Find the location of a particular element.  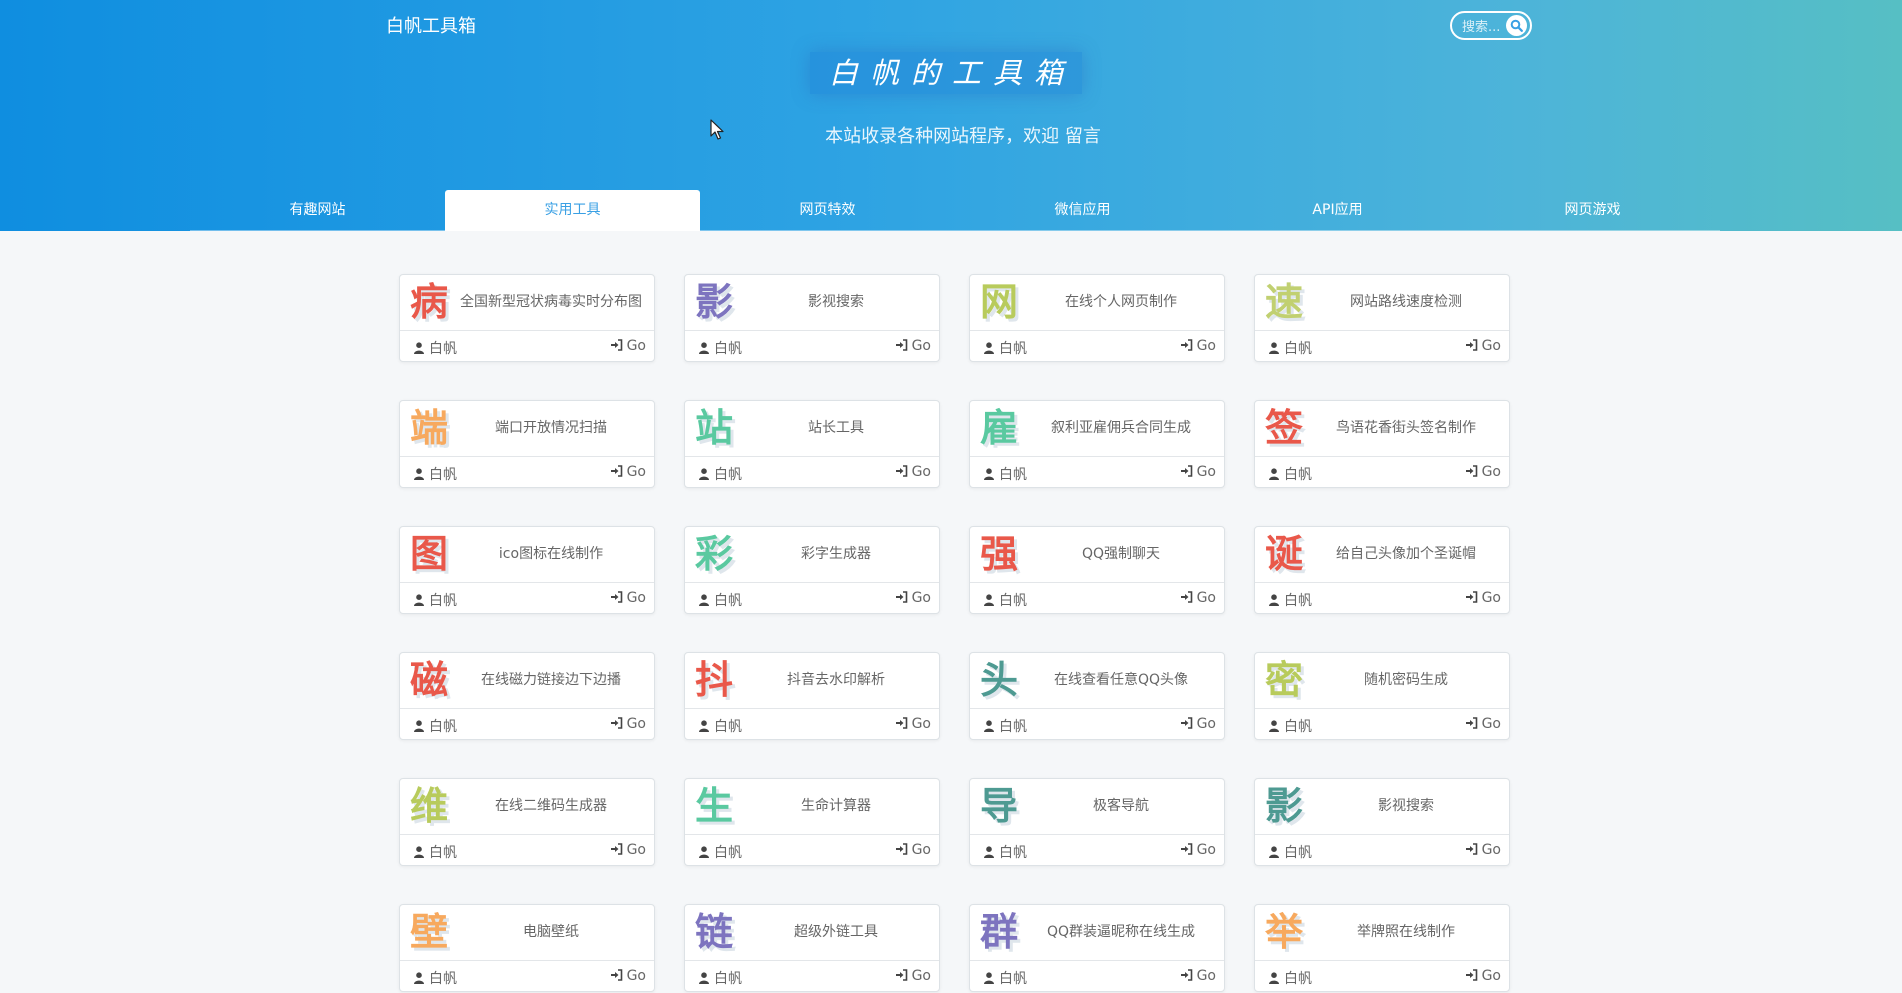

tool-name: 叙利亚雇佣兵合同生成 is located at coordinates (1121, 428).